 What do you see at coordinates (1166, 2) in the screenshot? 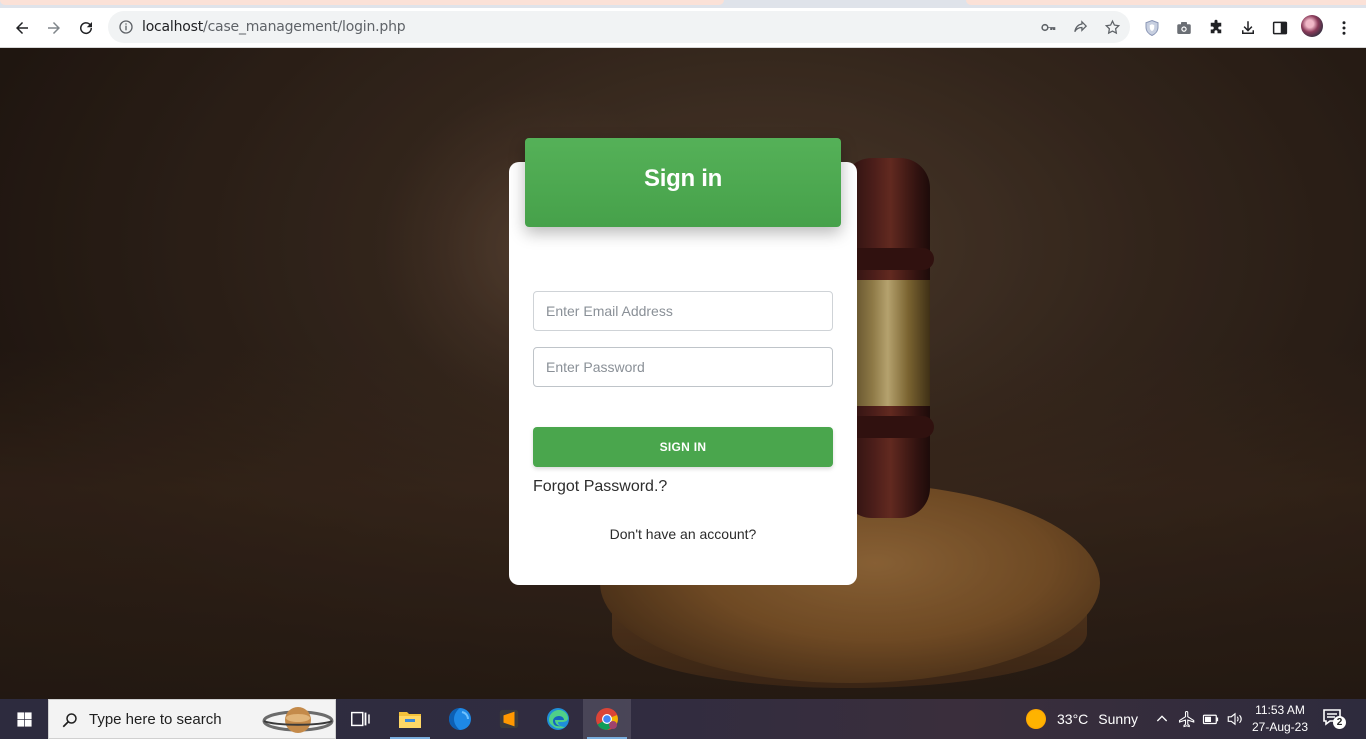
I see `tab-right` at bounding box center [1166, 2].